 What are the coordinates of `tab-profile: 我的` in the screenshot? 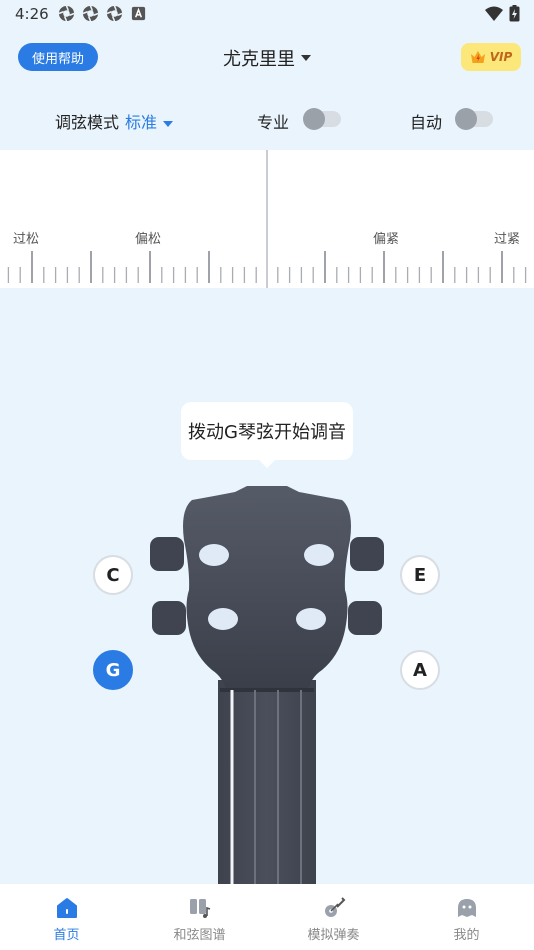 It's located at (466, 917).